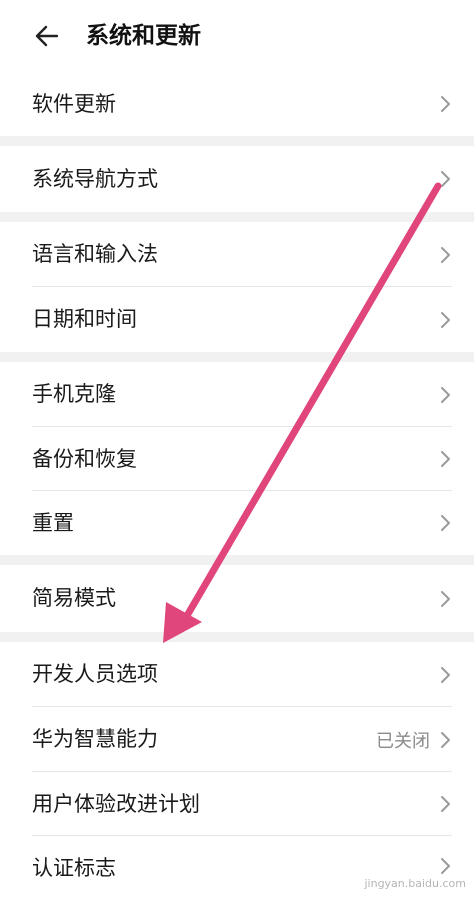 Image resolution: width=474 pixels, height=900 pixels. I want to click on settings-item-label: 系统导航方式, so click(95, 179).